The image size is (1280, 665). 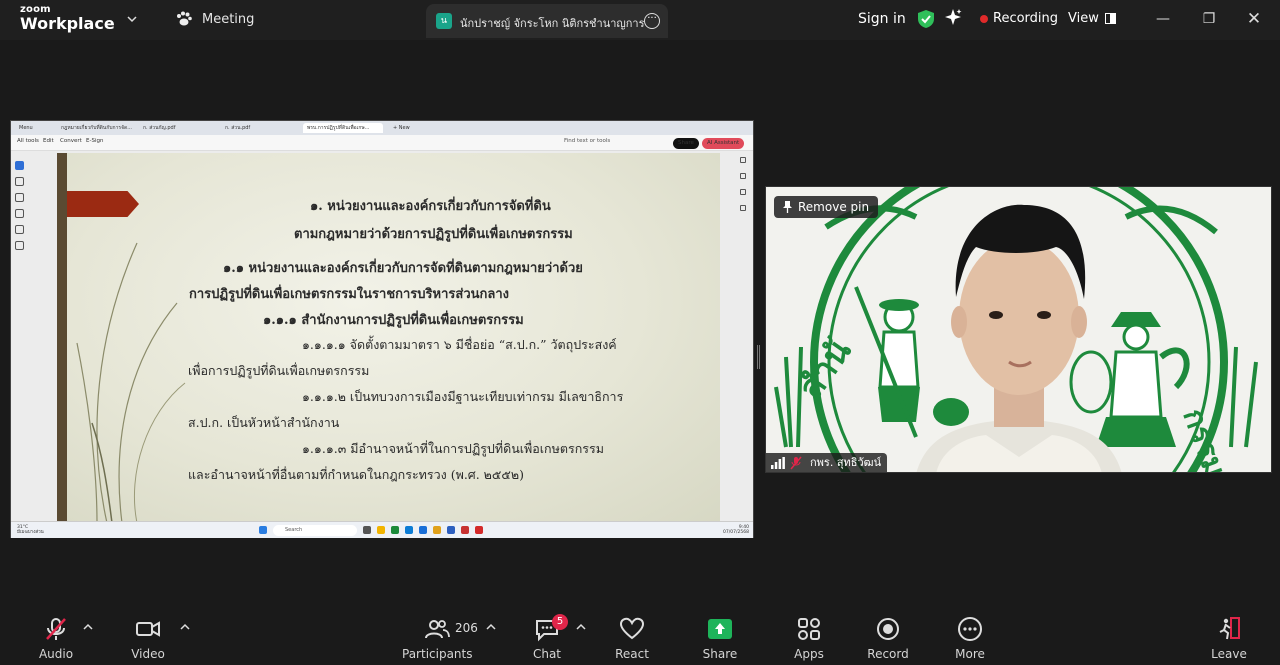 I want to click on chrome-icon, so click(x=437, y=530).